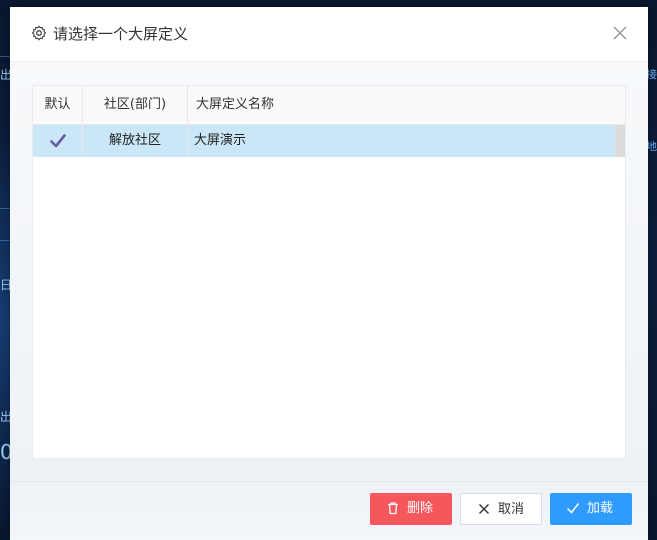  Describe the element at coordinates (324, 141) in the screenshot. I see `table-row: 解放社区 大屏演示` at that location.